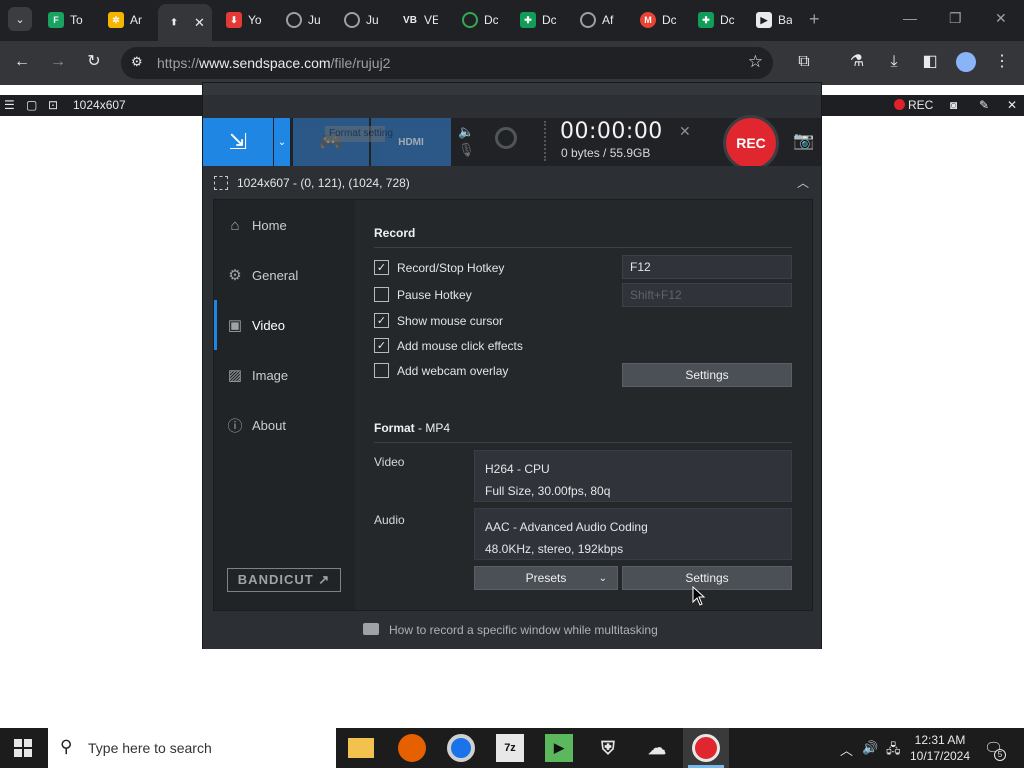 The image size is (1024, 768). Describe the element at coordinates (137, 62) in the screenshot. I see `site-settings-icon: ⚙` at that location.